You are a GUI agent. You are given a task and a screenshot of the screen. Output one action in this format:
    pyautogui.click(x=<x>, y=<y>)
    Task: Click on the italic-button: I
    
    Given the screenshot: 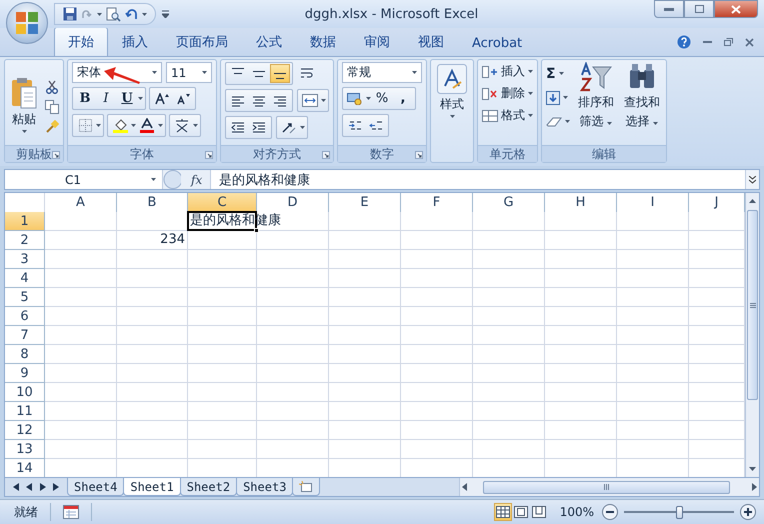 What is the action you would take?
    pyautogui.click(x=106, y=98)
    